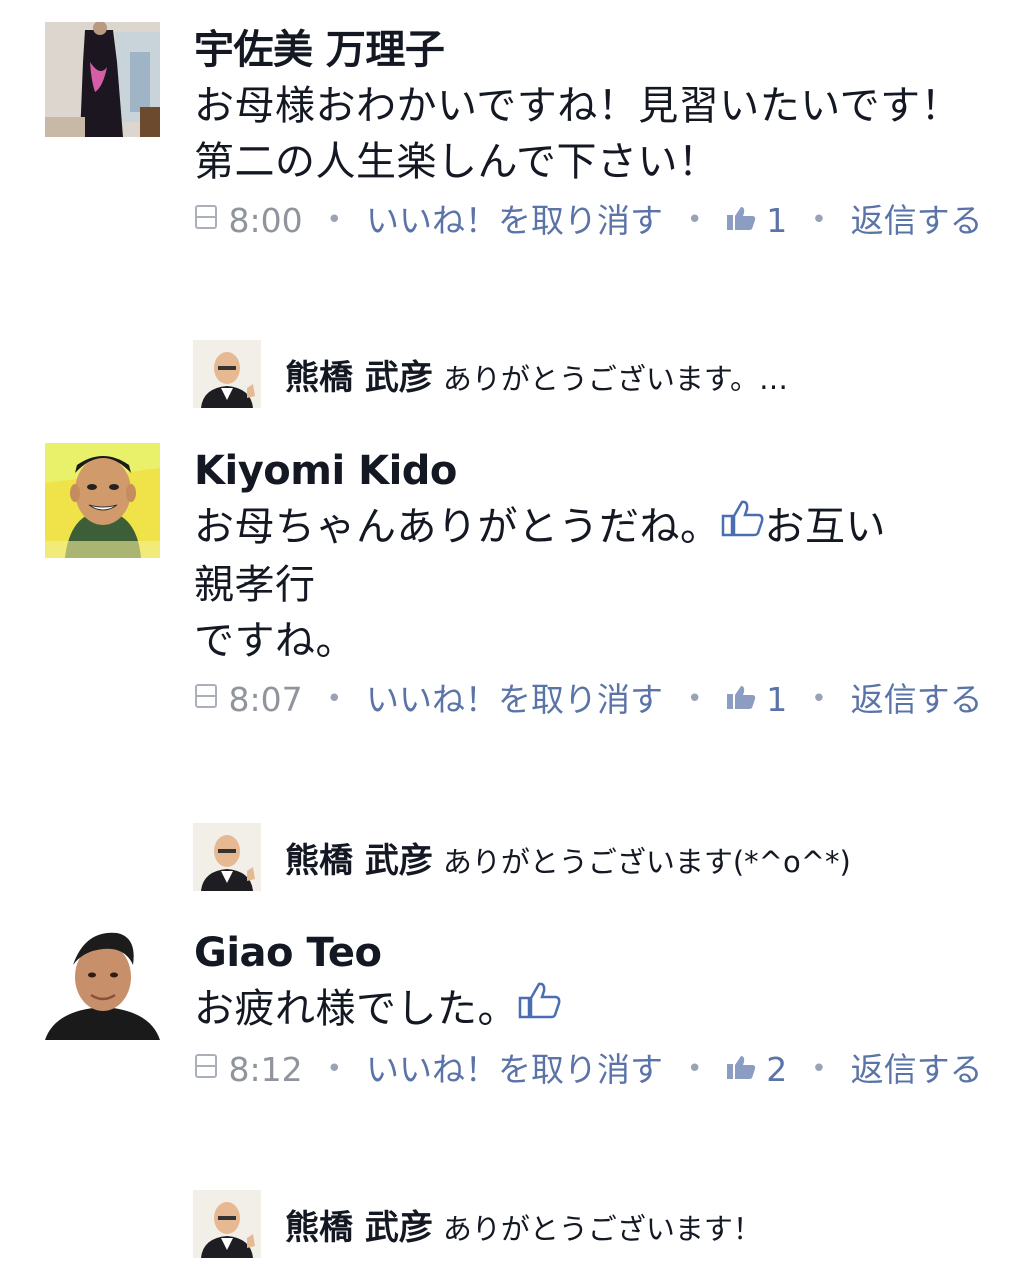 The height and width of the screenshot is (1280, 1023). Describe the element at coordinates (578, 134) in the screenshot. I see `comment-text: お母様おわかいですね！見習いたいです！第二の人生楽しんで下さい！` at that location.